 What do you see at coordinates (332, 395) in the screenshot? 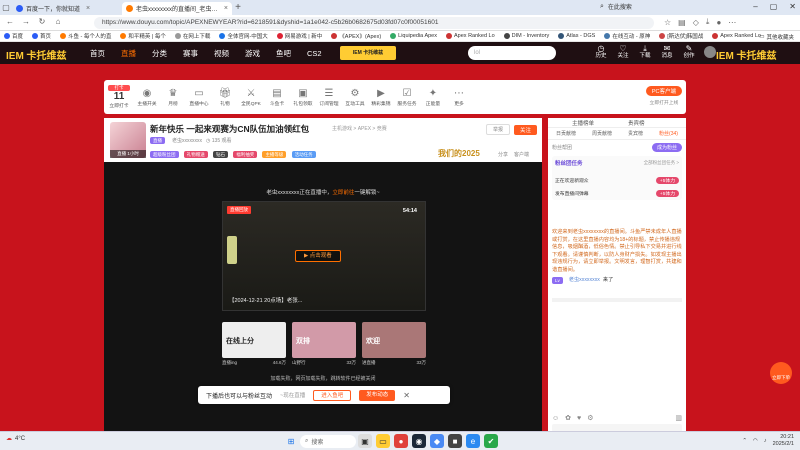
I see `enter-yuba-button: 进入鱼吧` at bounding box center [332, 395].